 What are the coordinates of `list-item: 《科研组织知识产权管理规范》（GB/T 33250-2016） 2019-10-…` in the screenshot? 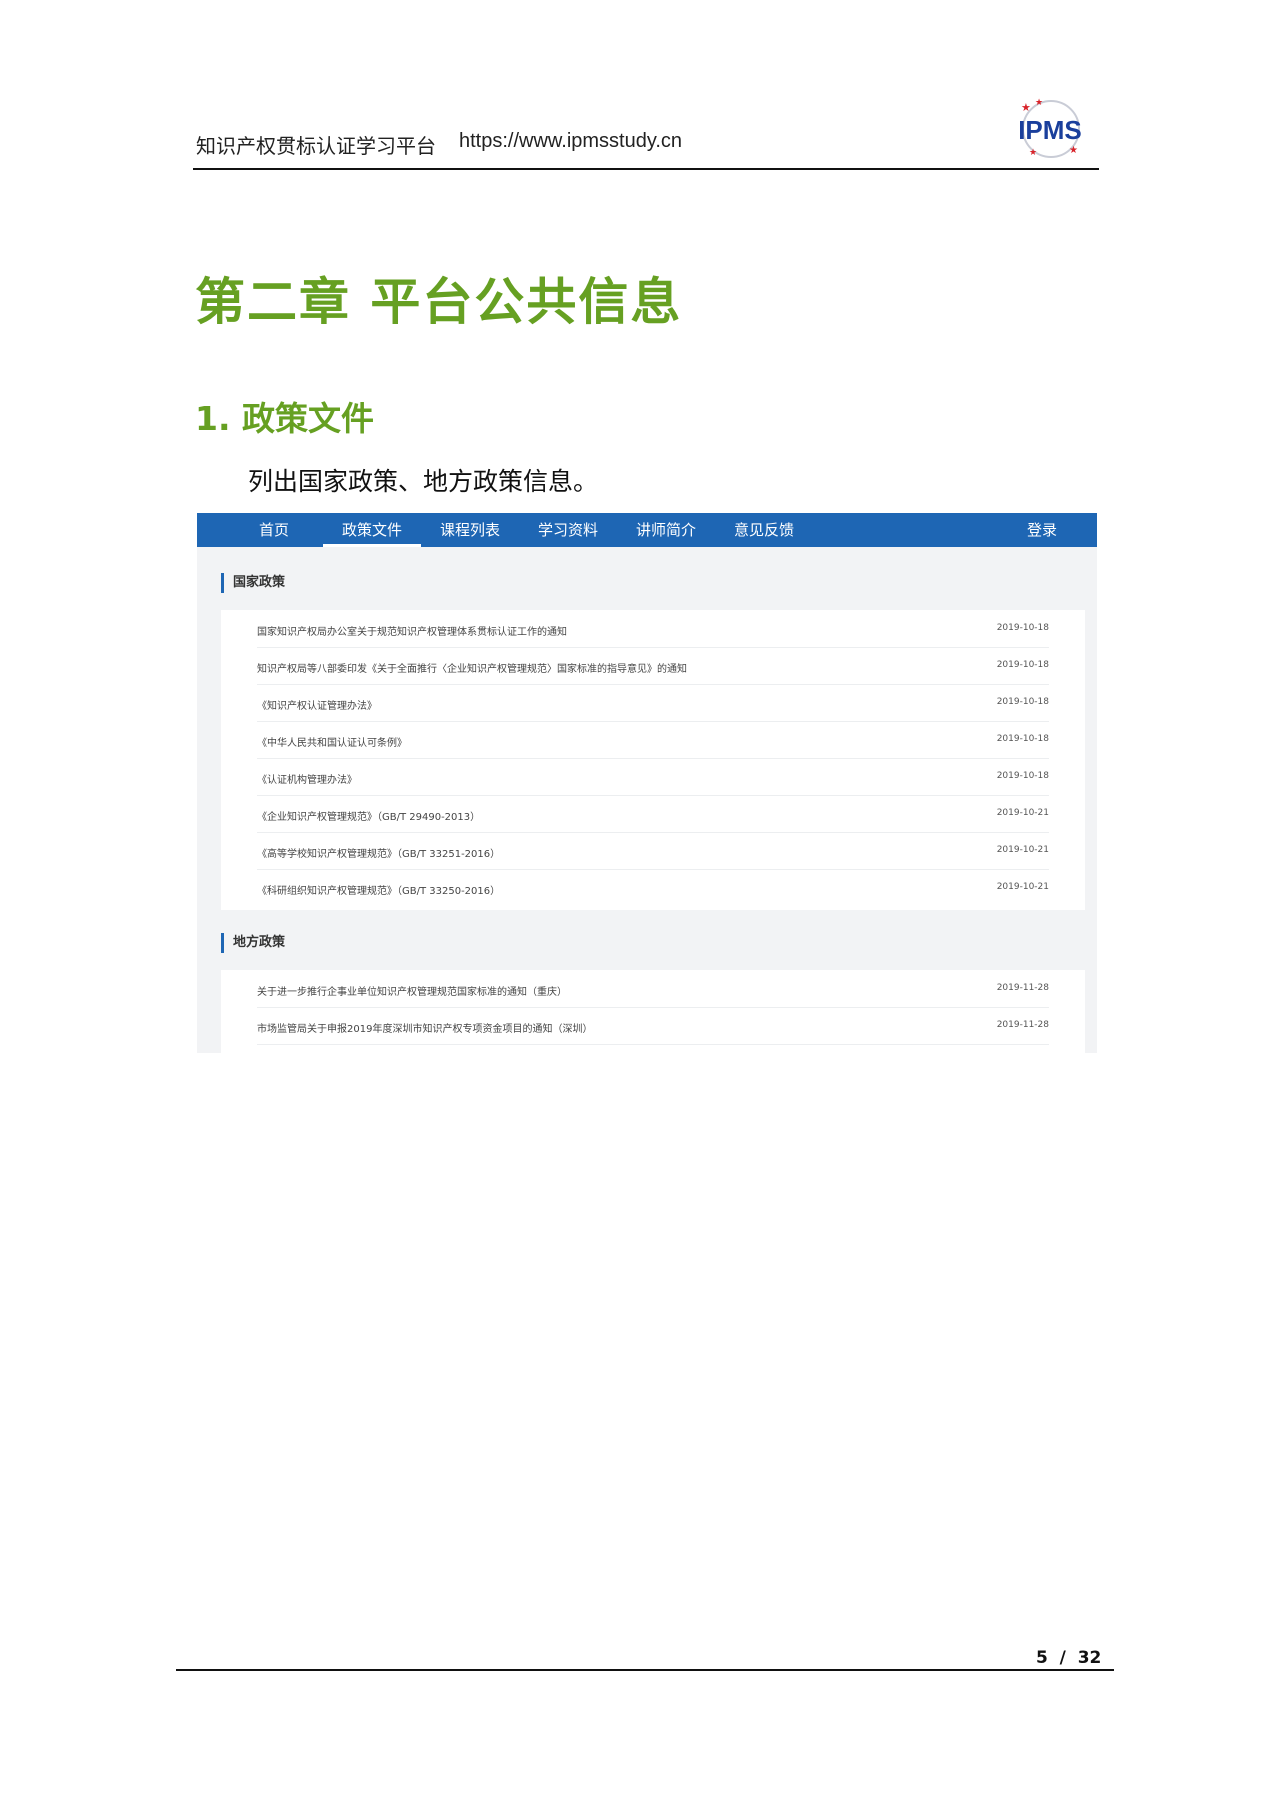 It's located at (653, 887).